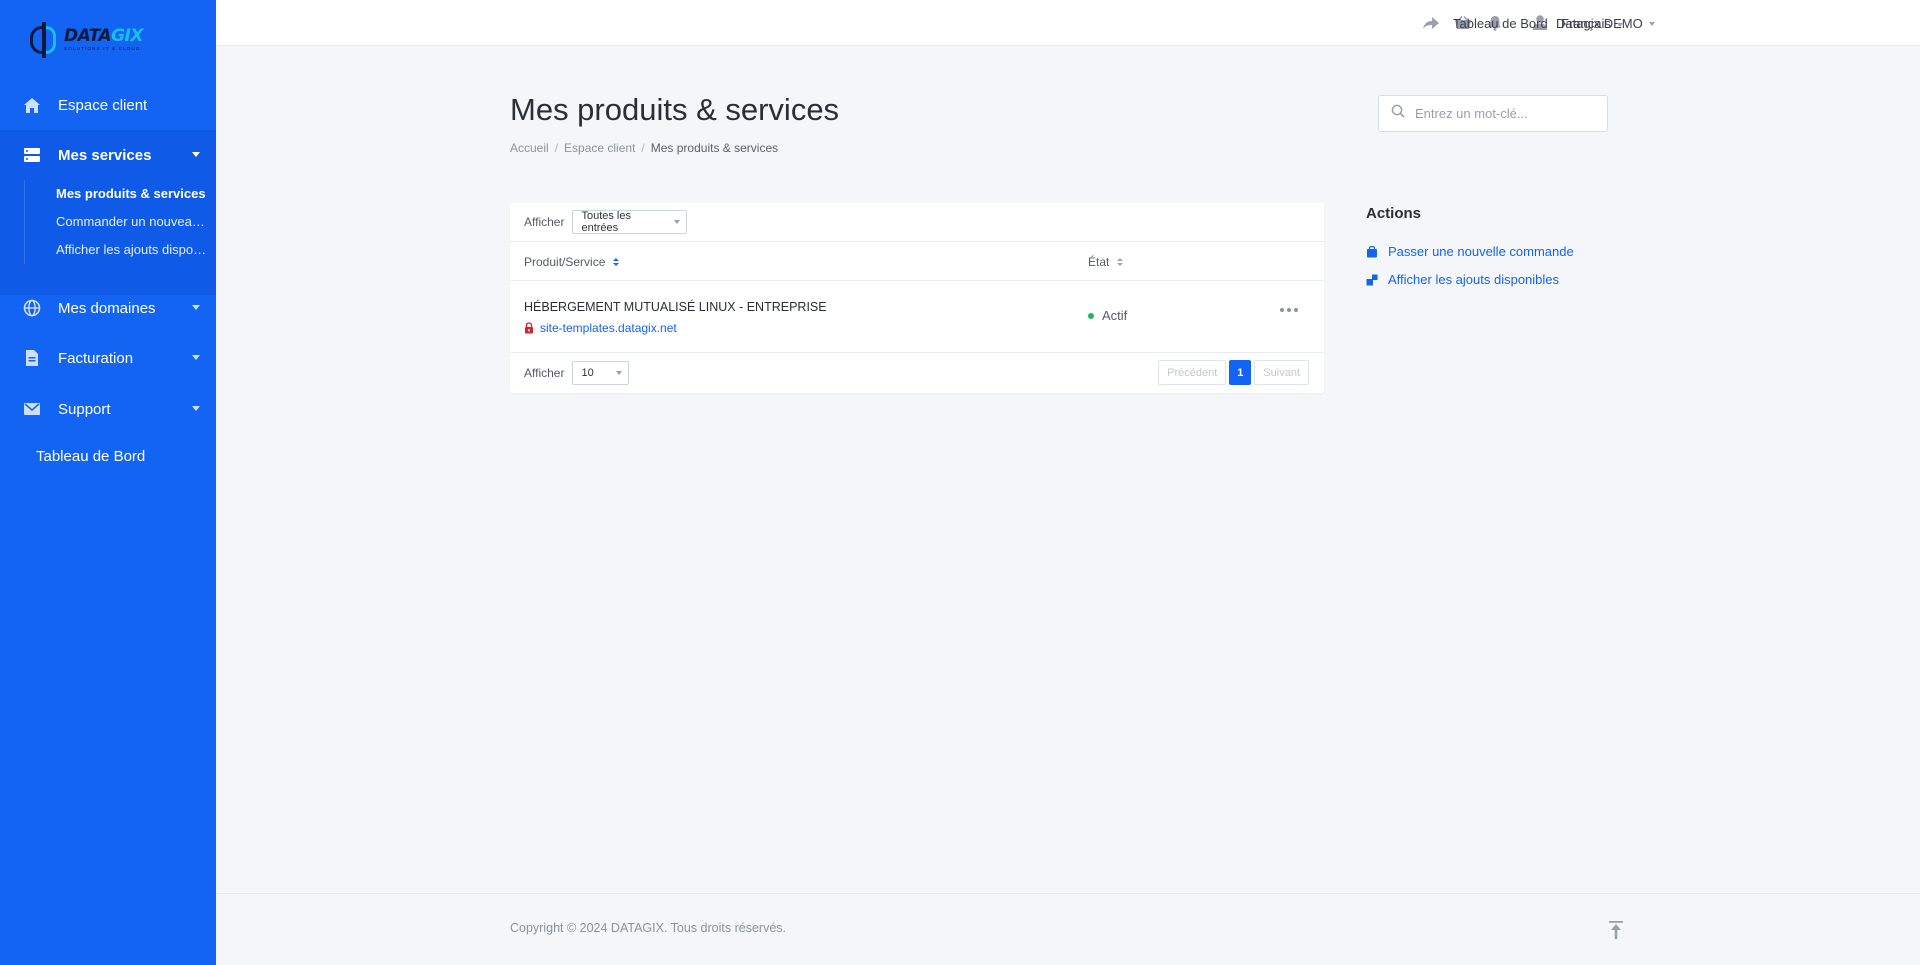 The width and height of the screenshot is (1920, 965). What do you see at coordinates (120, 194) in the screenshot?
I see `submenu-mes-produits: Mes produits & services` at bounding box center [120, 194].